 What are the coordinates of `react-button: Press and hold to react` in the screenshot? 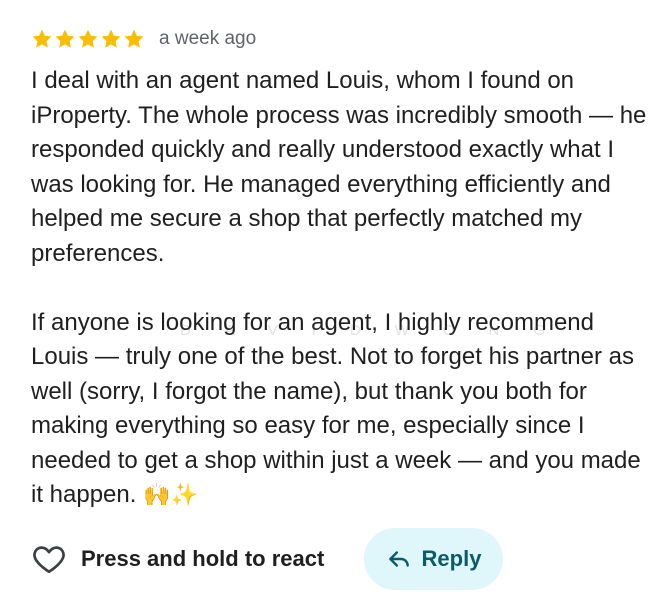 It's located at (177, 559).